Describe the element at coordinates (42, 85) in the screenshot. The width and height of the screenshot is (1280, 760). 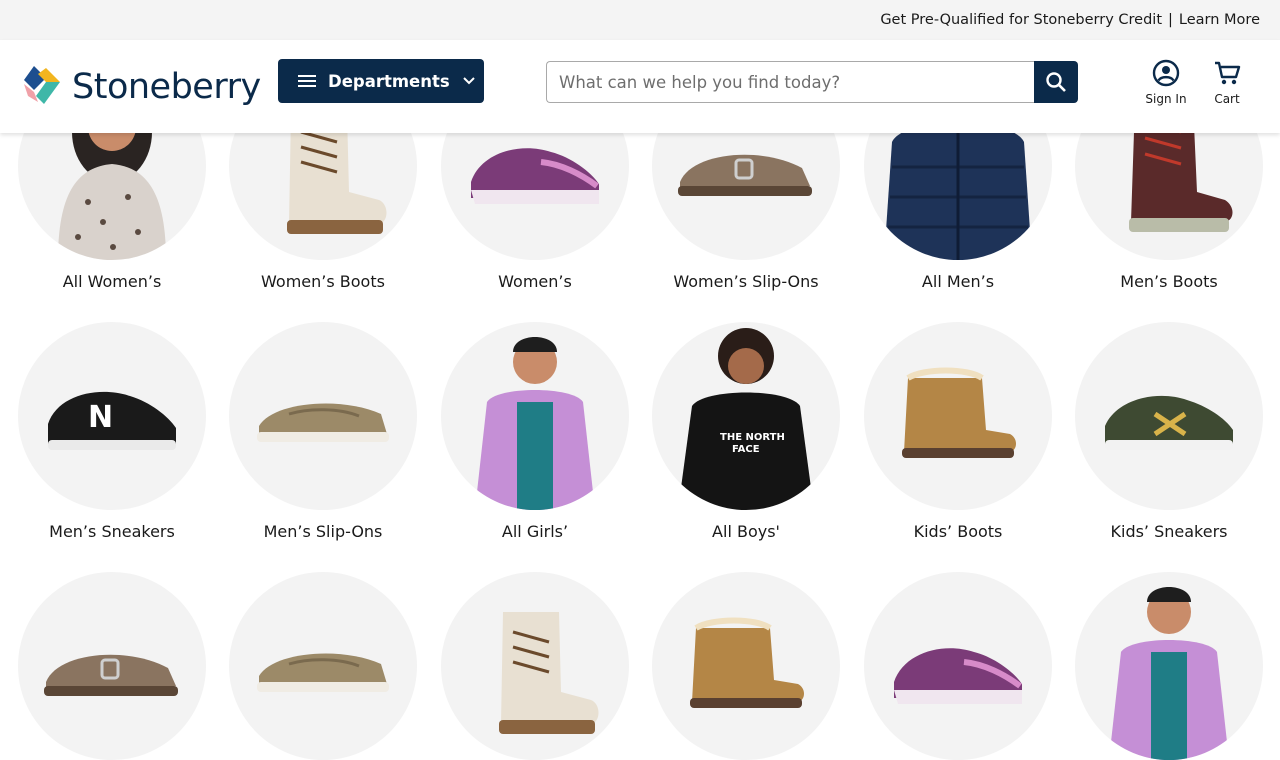
I see `logo-mark-icon` at that location.